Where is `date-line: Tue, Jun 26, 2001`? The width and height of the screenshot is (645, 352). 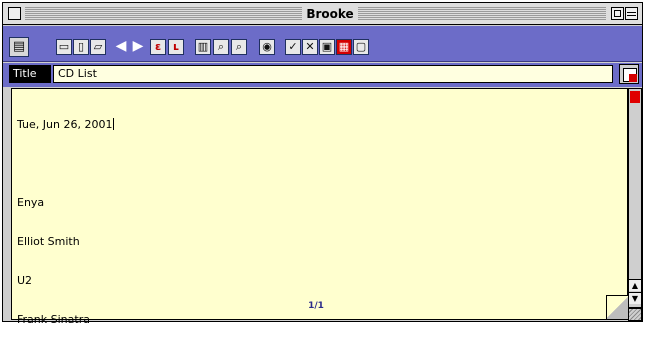 date-line: Tue, Jun 26, 2001 is located at coordinates (66, 124).